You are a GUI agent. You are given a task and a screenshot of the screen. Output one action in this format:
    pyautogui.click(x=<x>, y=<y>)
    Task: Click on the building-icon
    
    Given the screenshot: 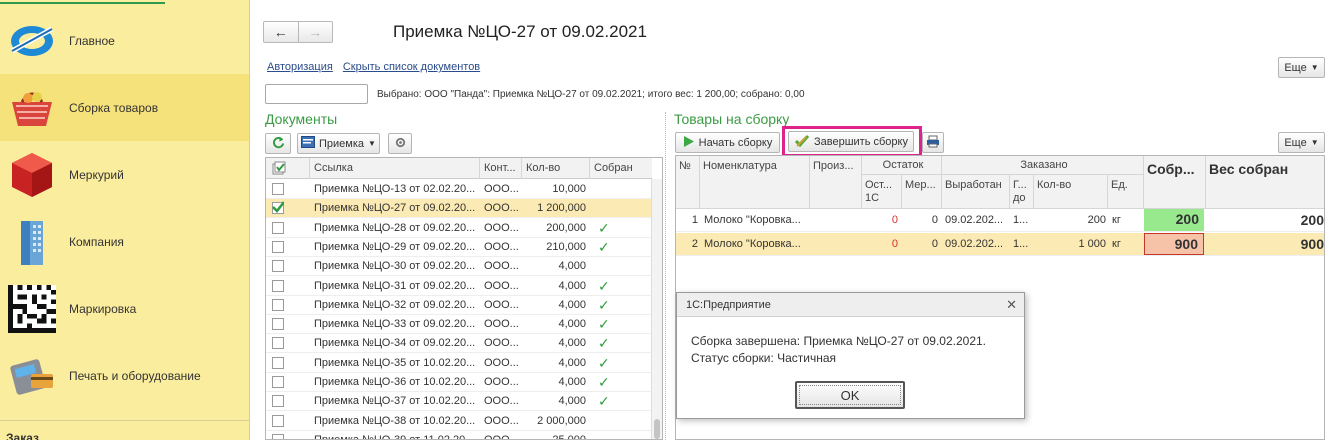 What is the action you would take?
    pyautogui.click(x=32, y=242)
    